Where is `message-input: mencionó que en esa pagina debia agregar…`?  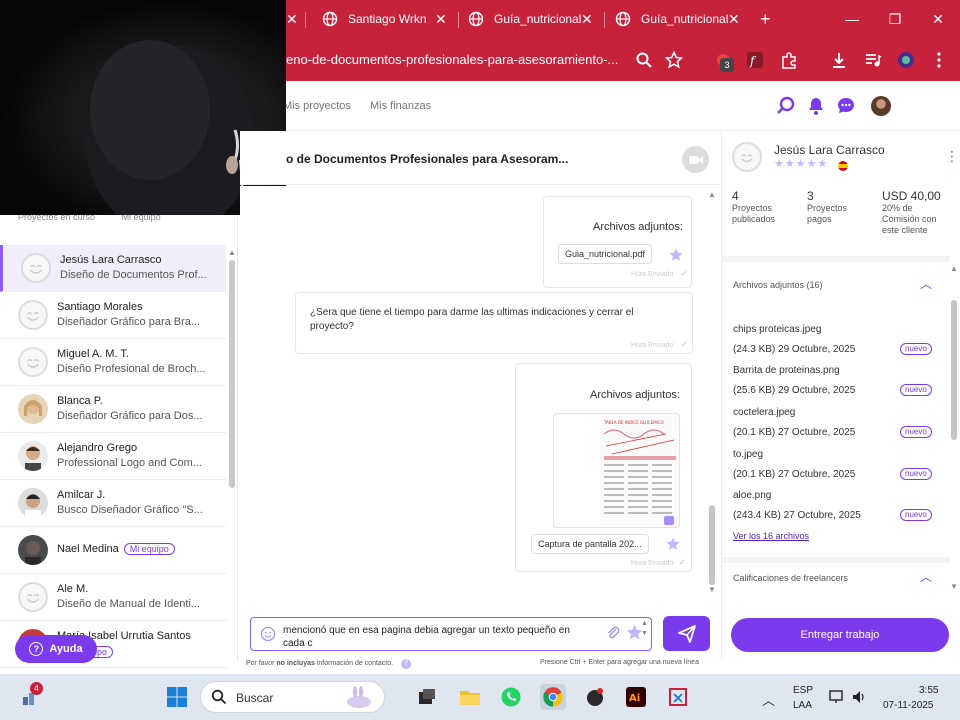
message-input: mencionó que en esa pagina debia agregar… is located at coordinates (428, 637).